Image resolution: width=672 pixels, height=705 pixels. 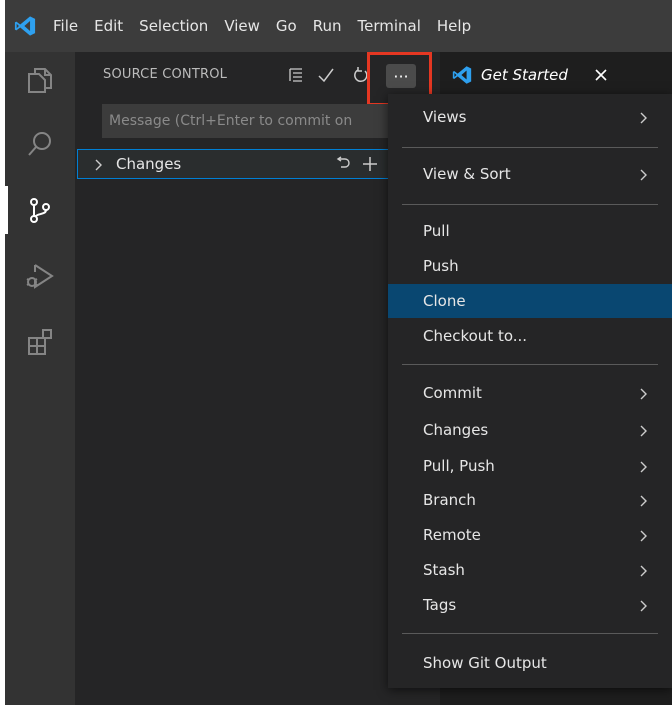 I want to click on view-as-tree-icon, so click(x=296, y=75).